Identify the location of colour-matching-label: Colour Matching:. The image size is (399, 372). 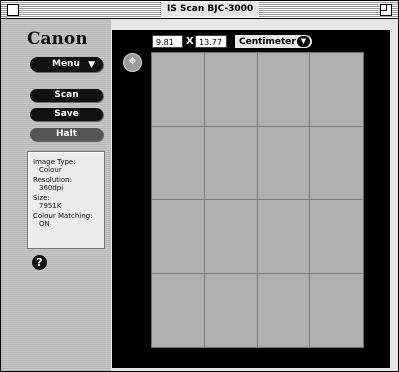
(63, 216).